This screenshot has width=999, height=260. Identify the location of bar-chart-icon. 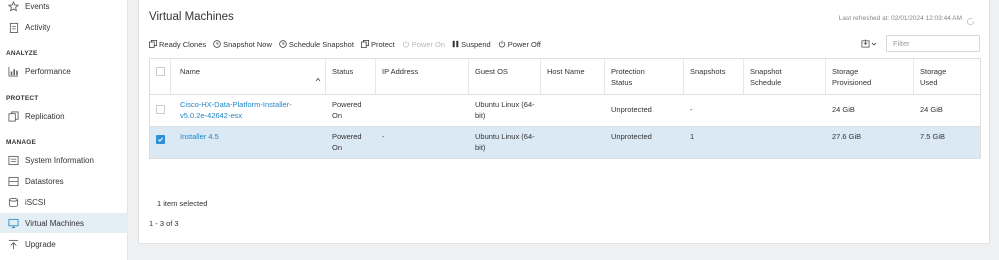
(13, 71).